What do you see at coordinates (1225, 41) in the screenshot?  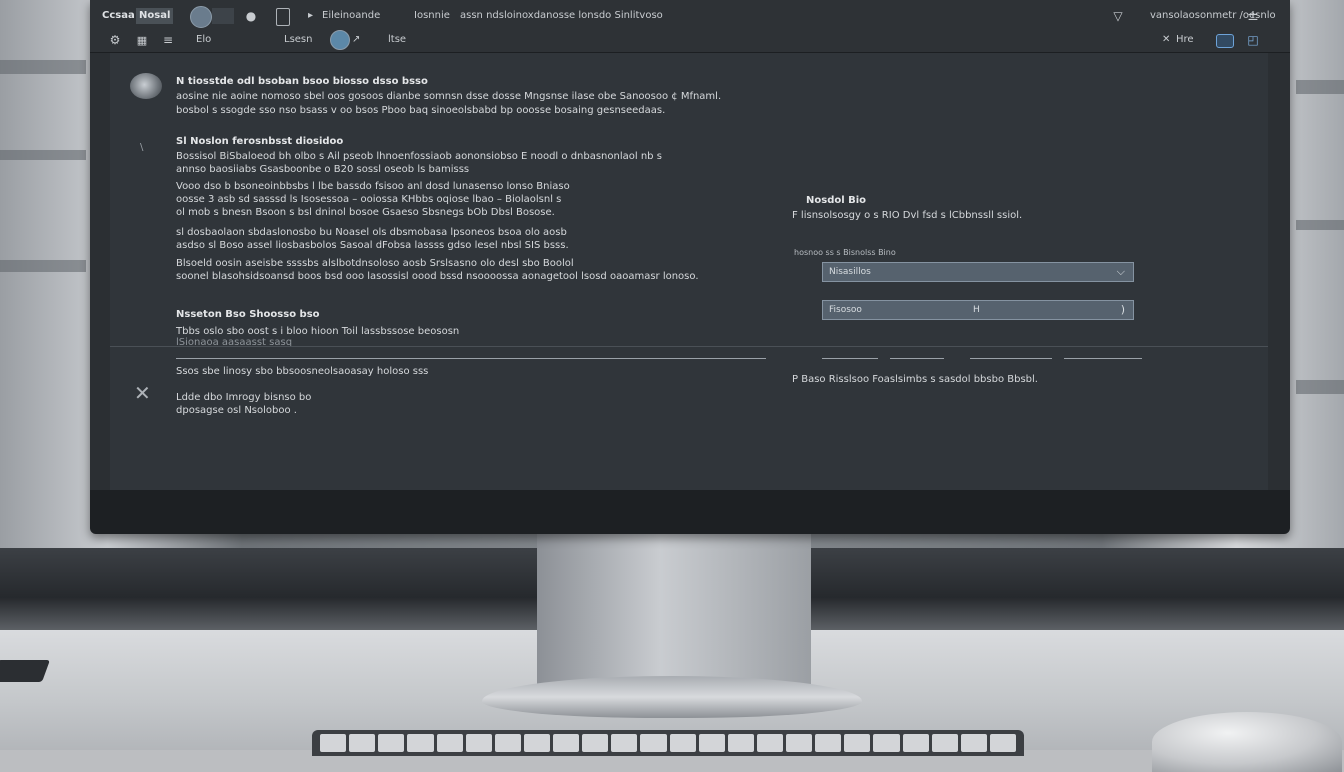 I see `toggle-button` at bounding box center [1225, 41].